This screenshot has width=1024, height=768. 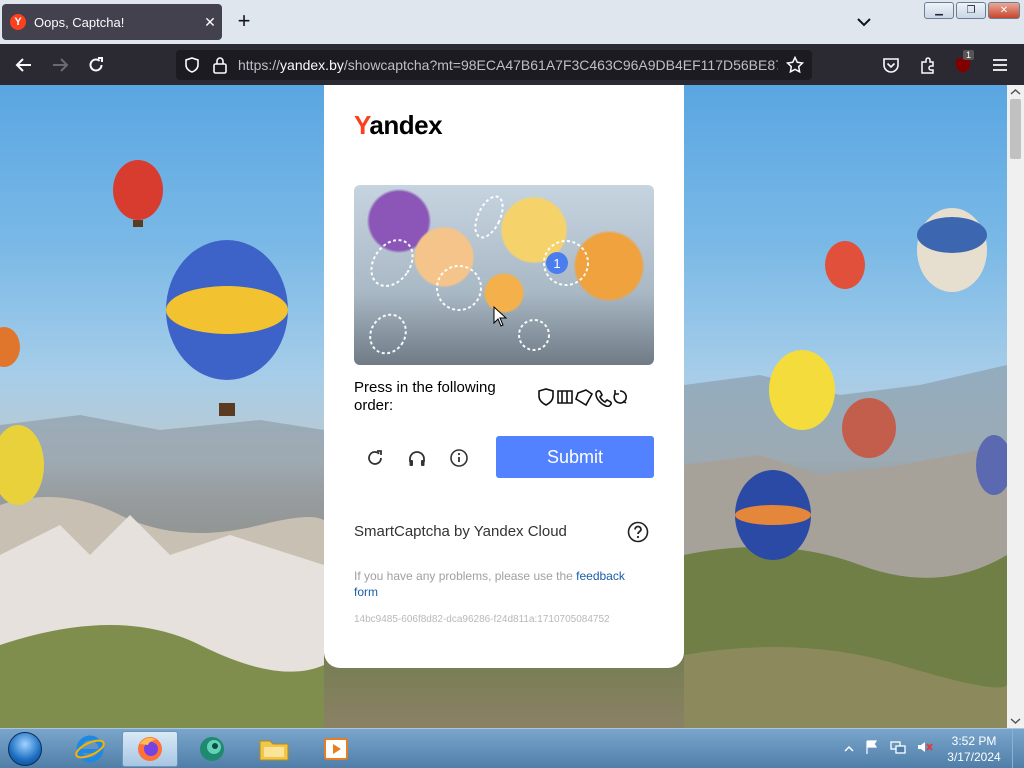 What do you see at coordinates (891, 65) in the screenshot?
I see `pocket-icon` at bounding box center [891, 65].